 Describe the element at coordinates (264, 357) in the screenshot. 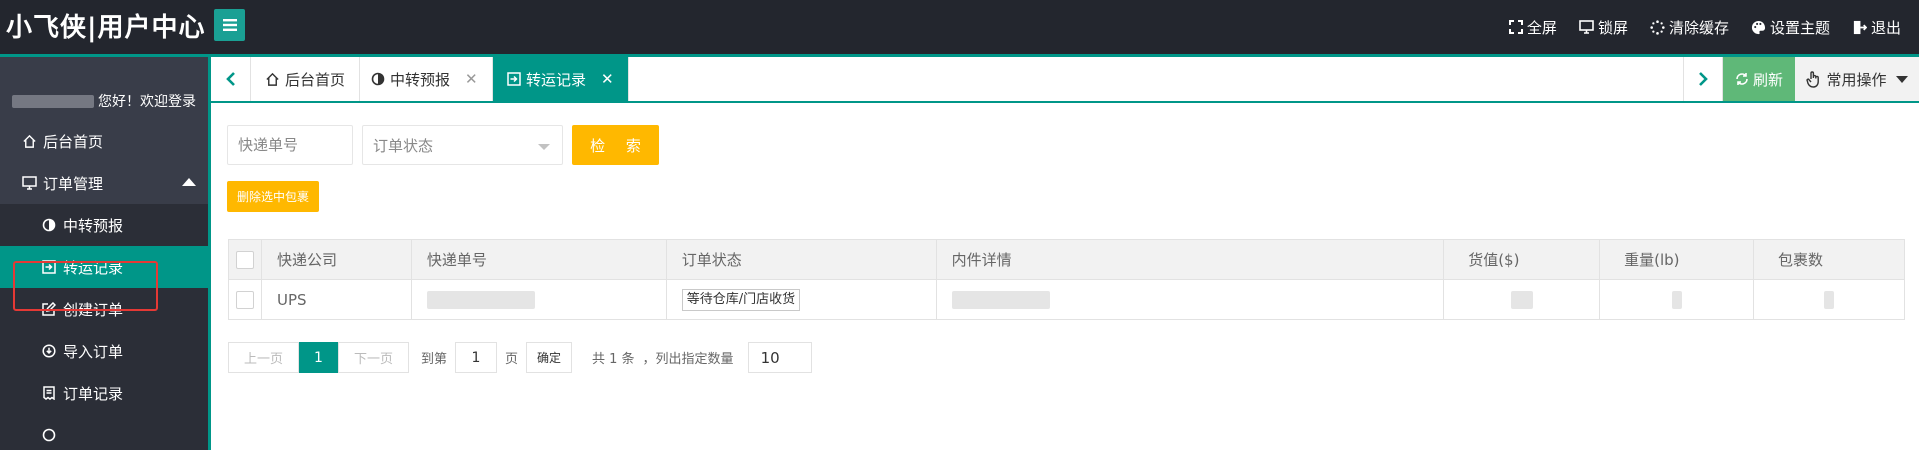

I see `prev-page-button: 上一页` at that location.